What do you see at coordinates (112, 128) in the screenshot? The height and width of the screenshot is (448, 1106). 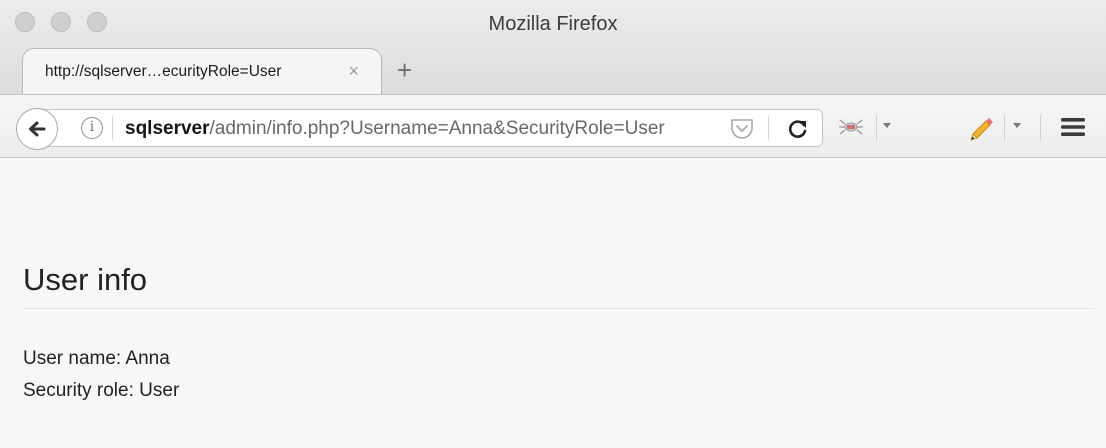 I see `url-divider` at bounding box center [112, 128].